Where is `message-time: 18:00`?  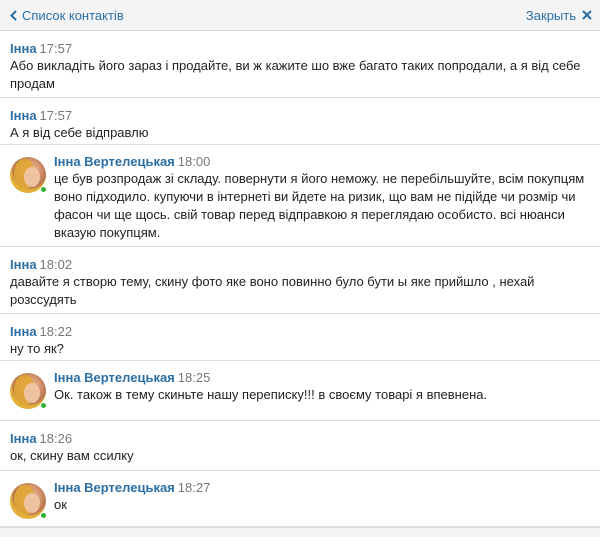 message-time: 18:00 is located at coordinates (194, 161).